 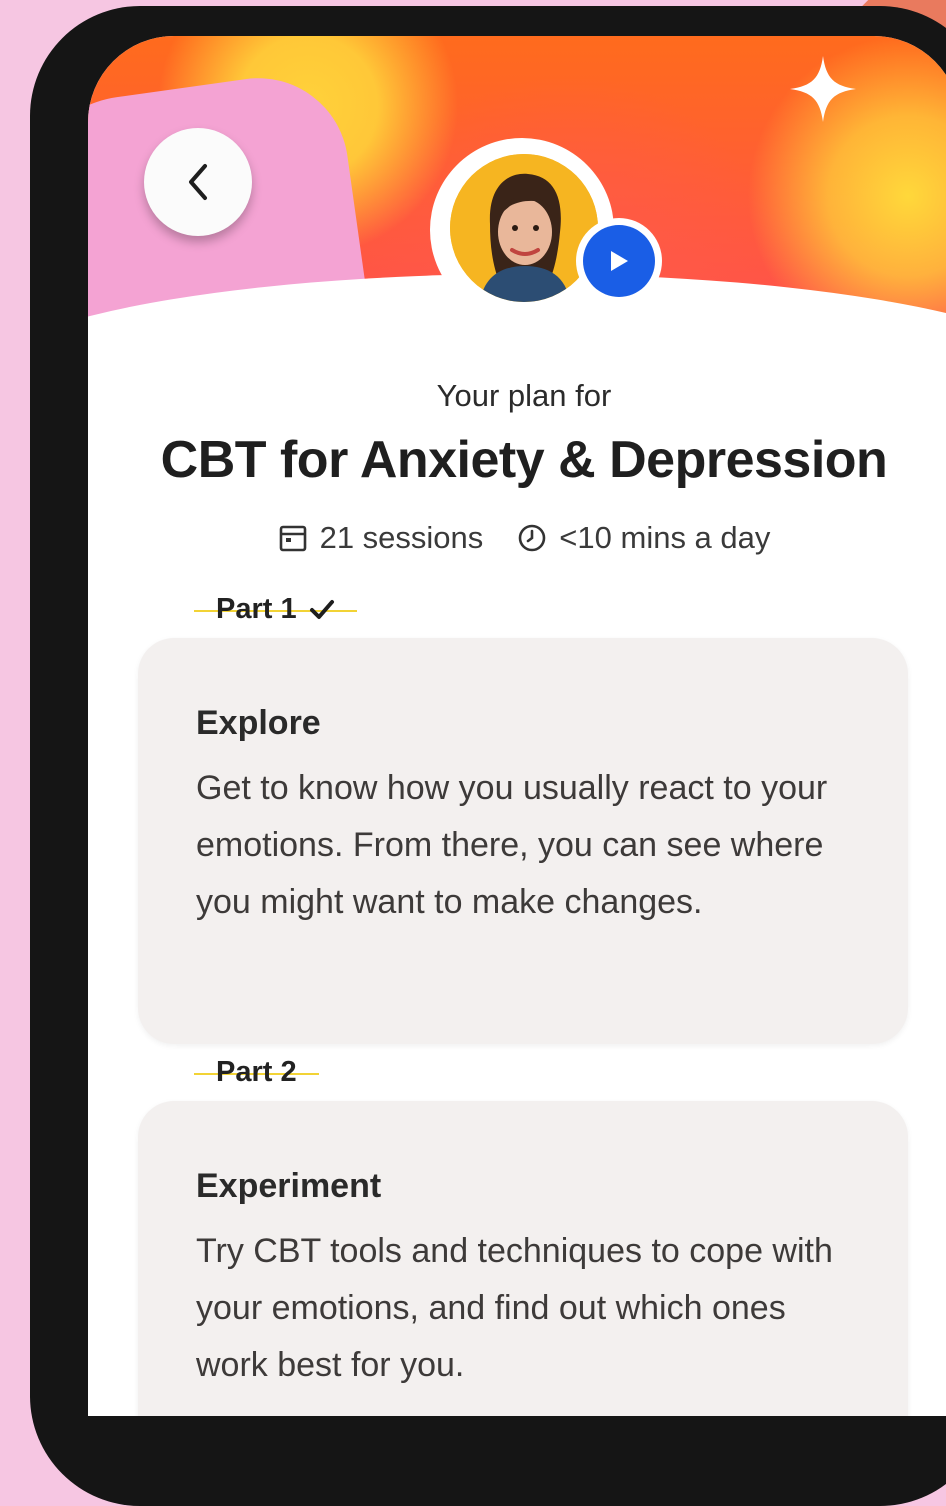 I want to click on sessions-count: 21 sessions, so click(x=401, y=537).